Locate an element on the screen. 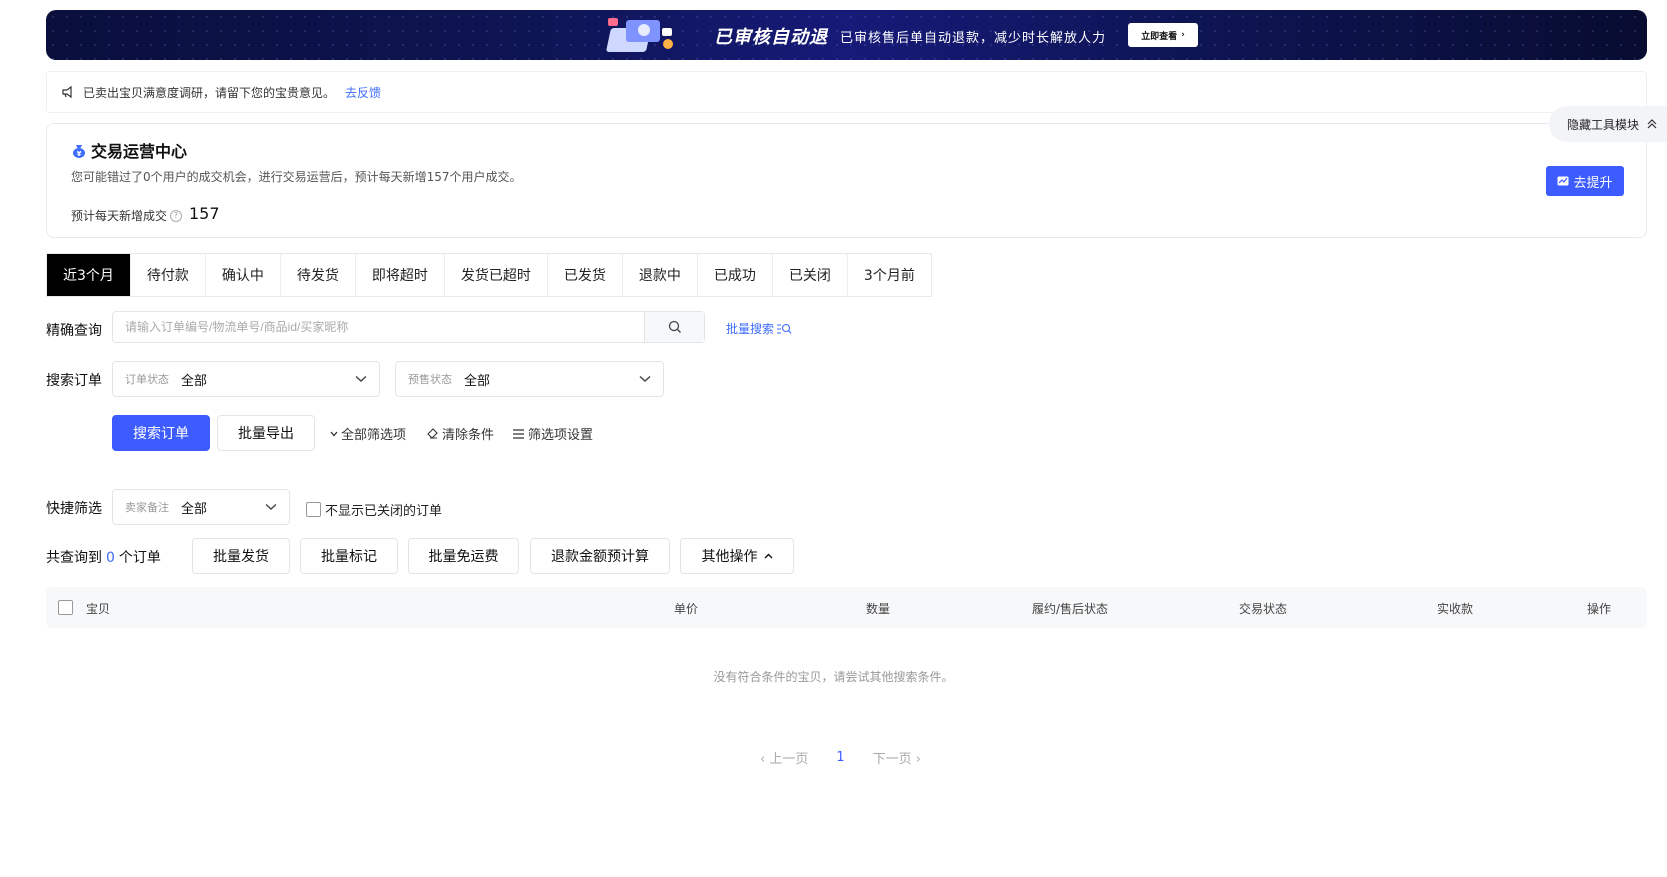 Image resolution: width=1667 pixels, height=877 pixels. tab-last-3-months: 近3个月 is located at coordinates (89, 275).